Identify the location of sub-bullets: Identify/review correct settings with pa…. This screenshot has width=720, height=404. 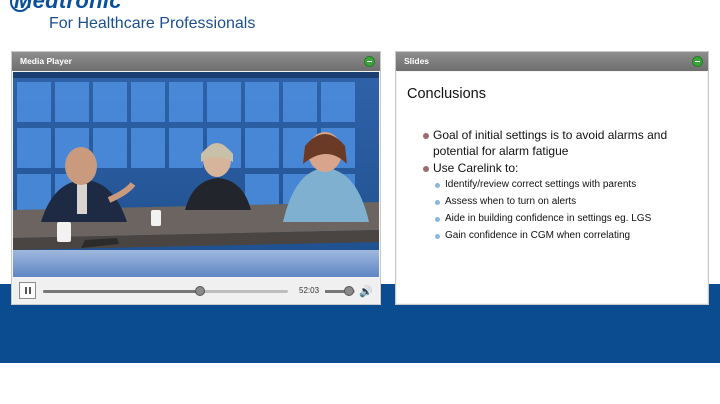
(568, 210).